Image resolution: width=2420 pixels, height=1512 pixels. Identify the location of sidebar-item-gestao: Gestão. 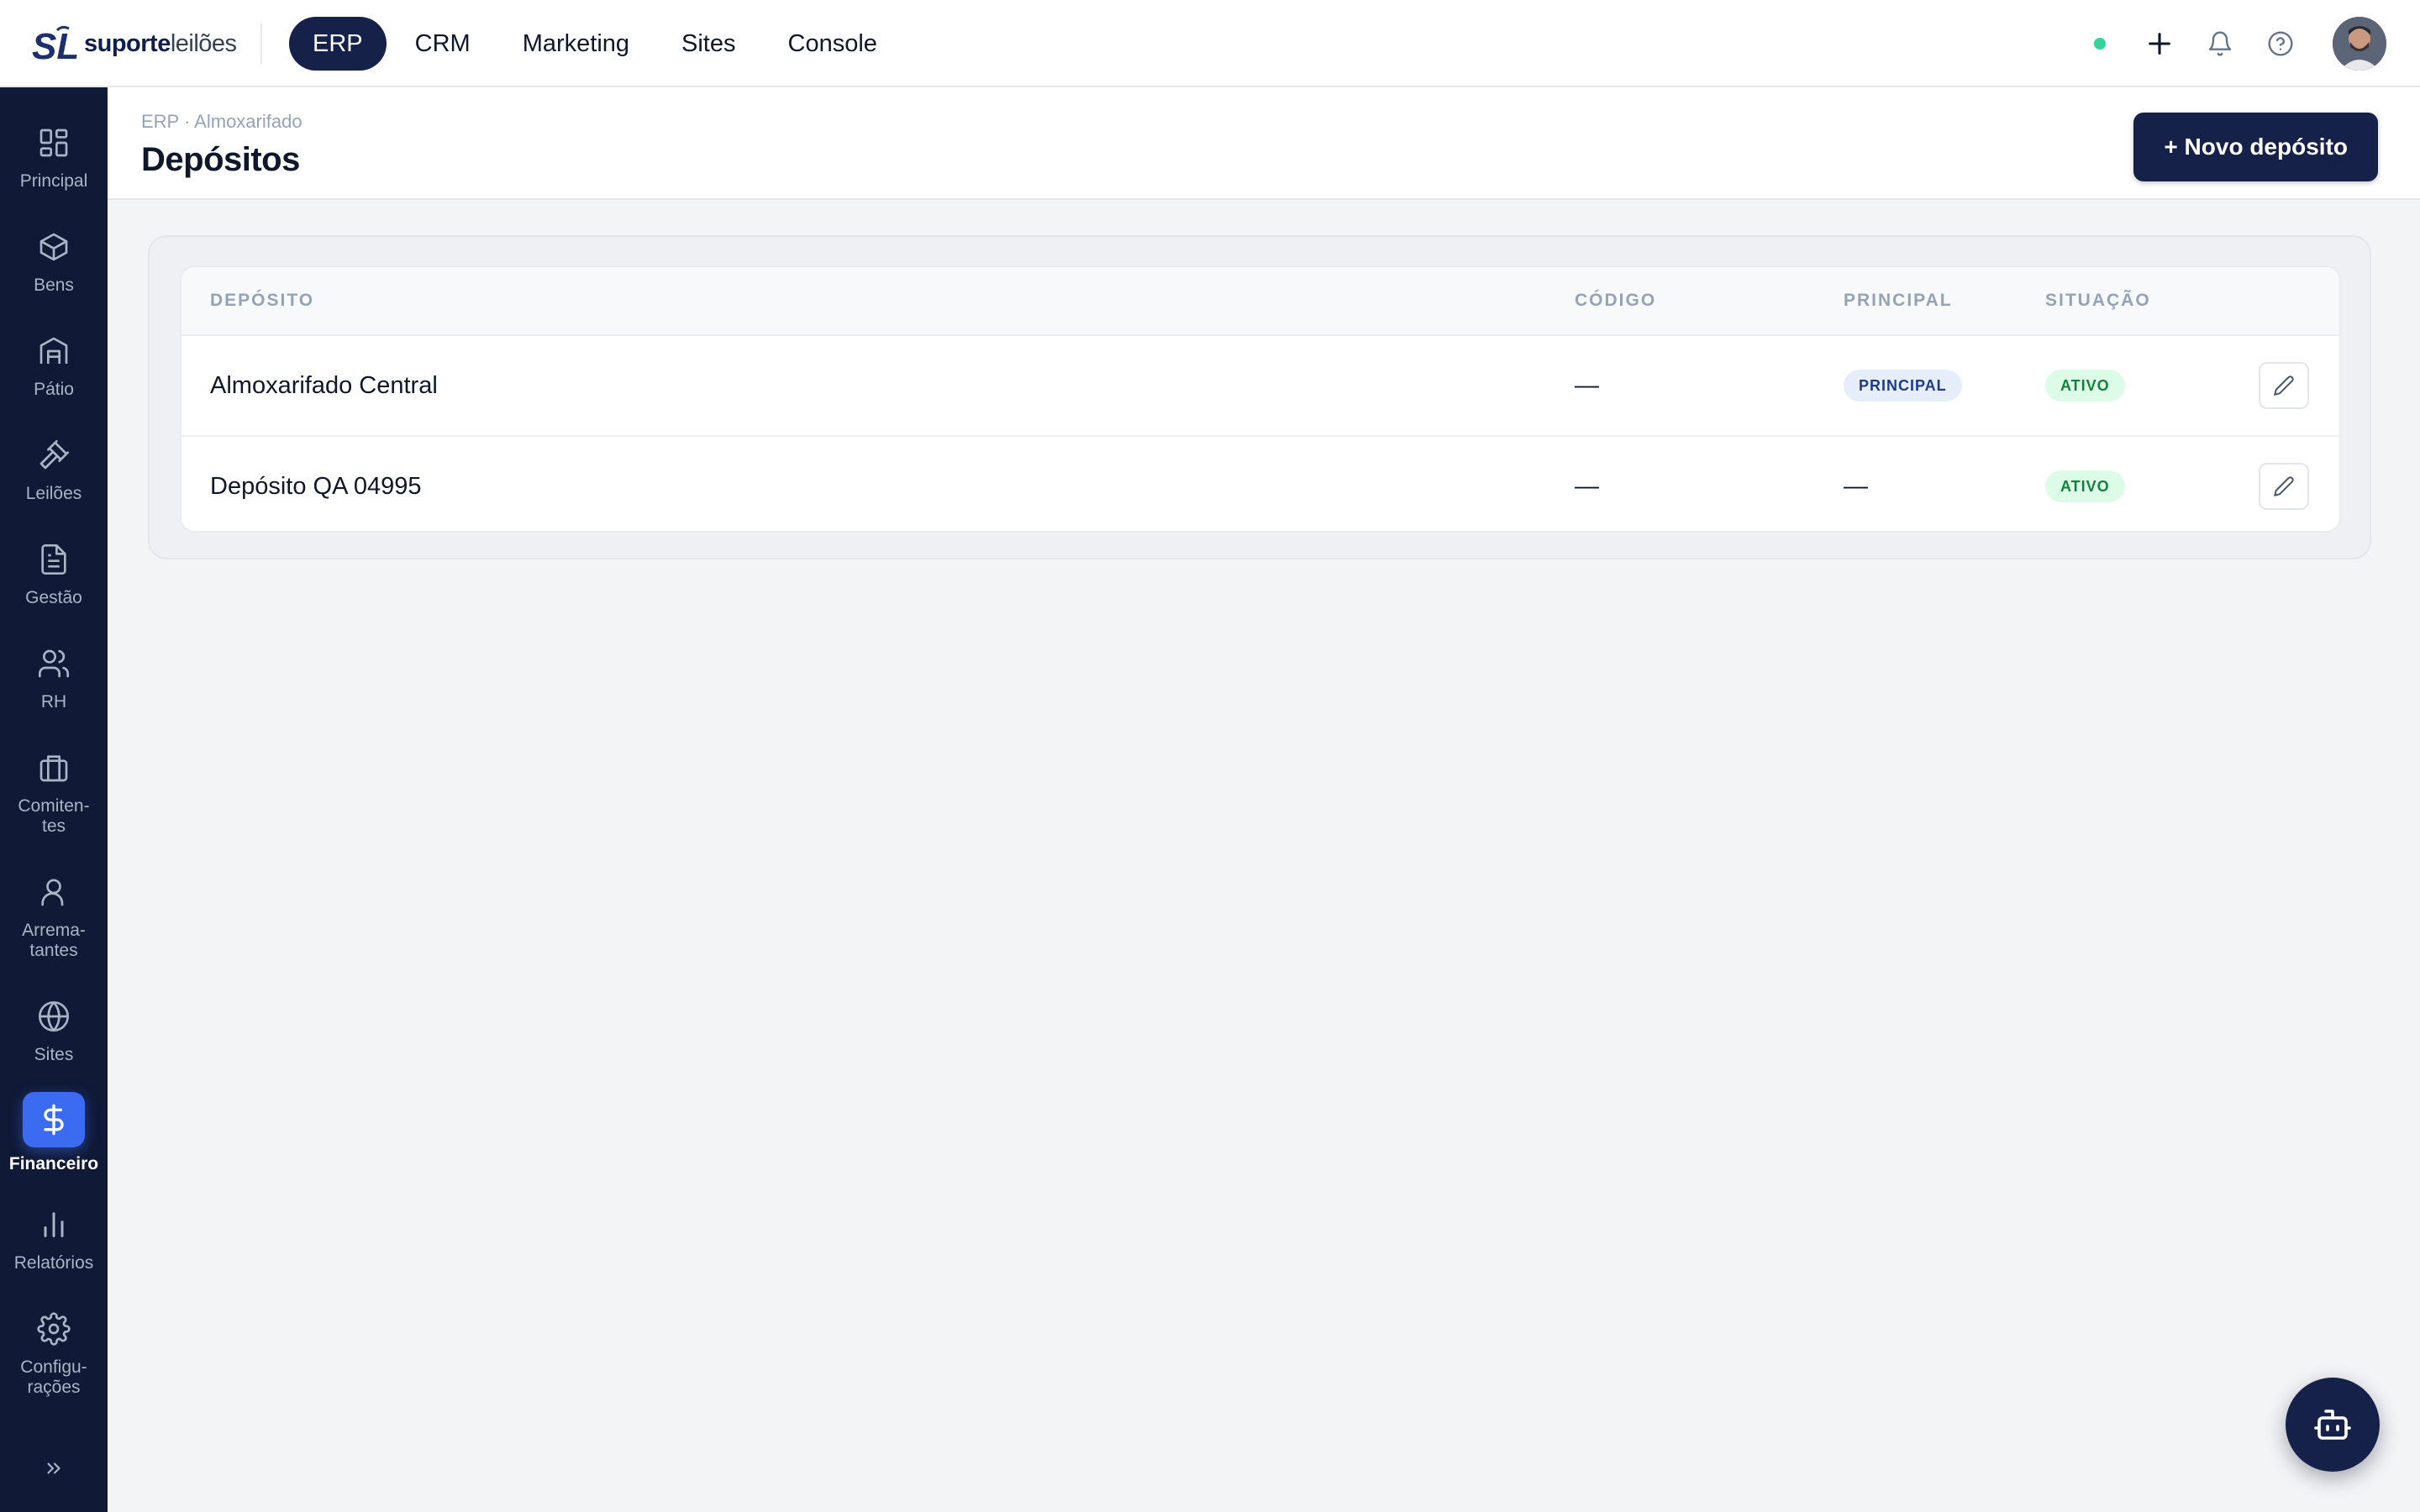
(54, 573).